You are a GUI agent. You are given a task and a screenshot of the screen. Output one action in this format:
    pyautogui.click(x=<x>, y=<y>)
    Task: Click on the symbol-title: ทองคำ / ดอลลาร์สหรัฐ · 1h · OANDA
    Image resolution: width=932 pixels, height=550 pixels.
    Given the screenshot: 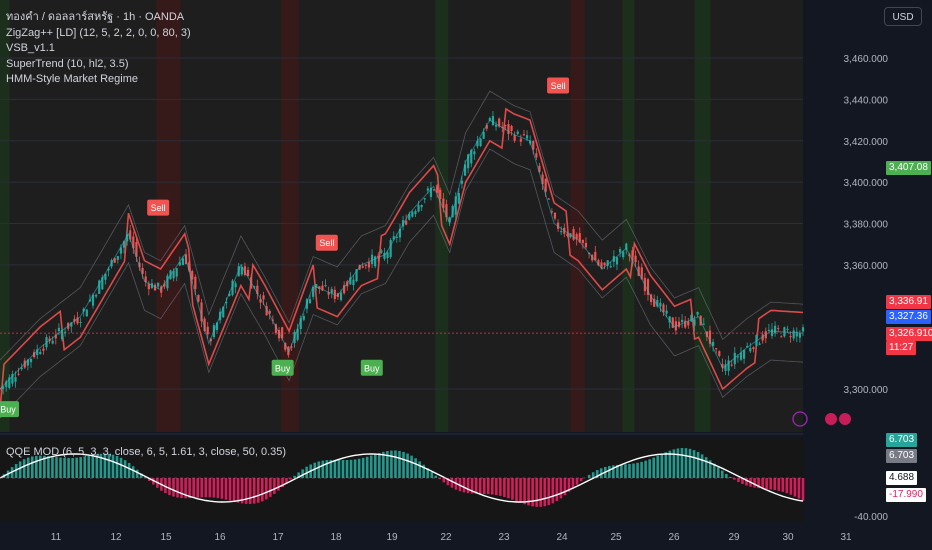 What is the action you would take?
    pyautogui.click(x=98, y=18)
    